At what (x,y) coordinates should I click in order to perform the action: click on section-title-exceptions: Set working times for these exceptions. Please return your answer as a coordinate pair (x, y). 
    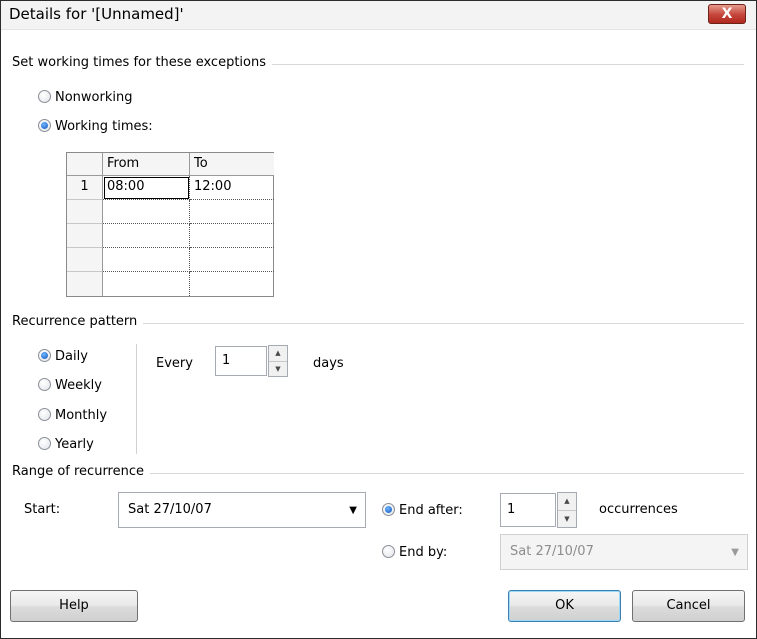
    Looking at the image, I should click on (142, 62).